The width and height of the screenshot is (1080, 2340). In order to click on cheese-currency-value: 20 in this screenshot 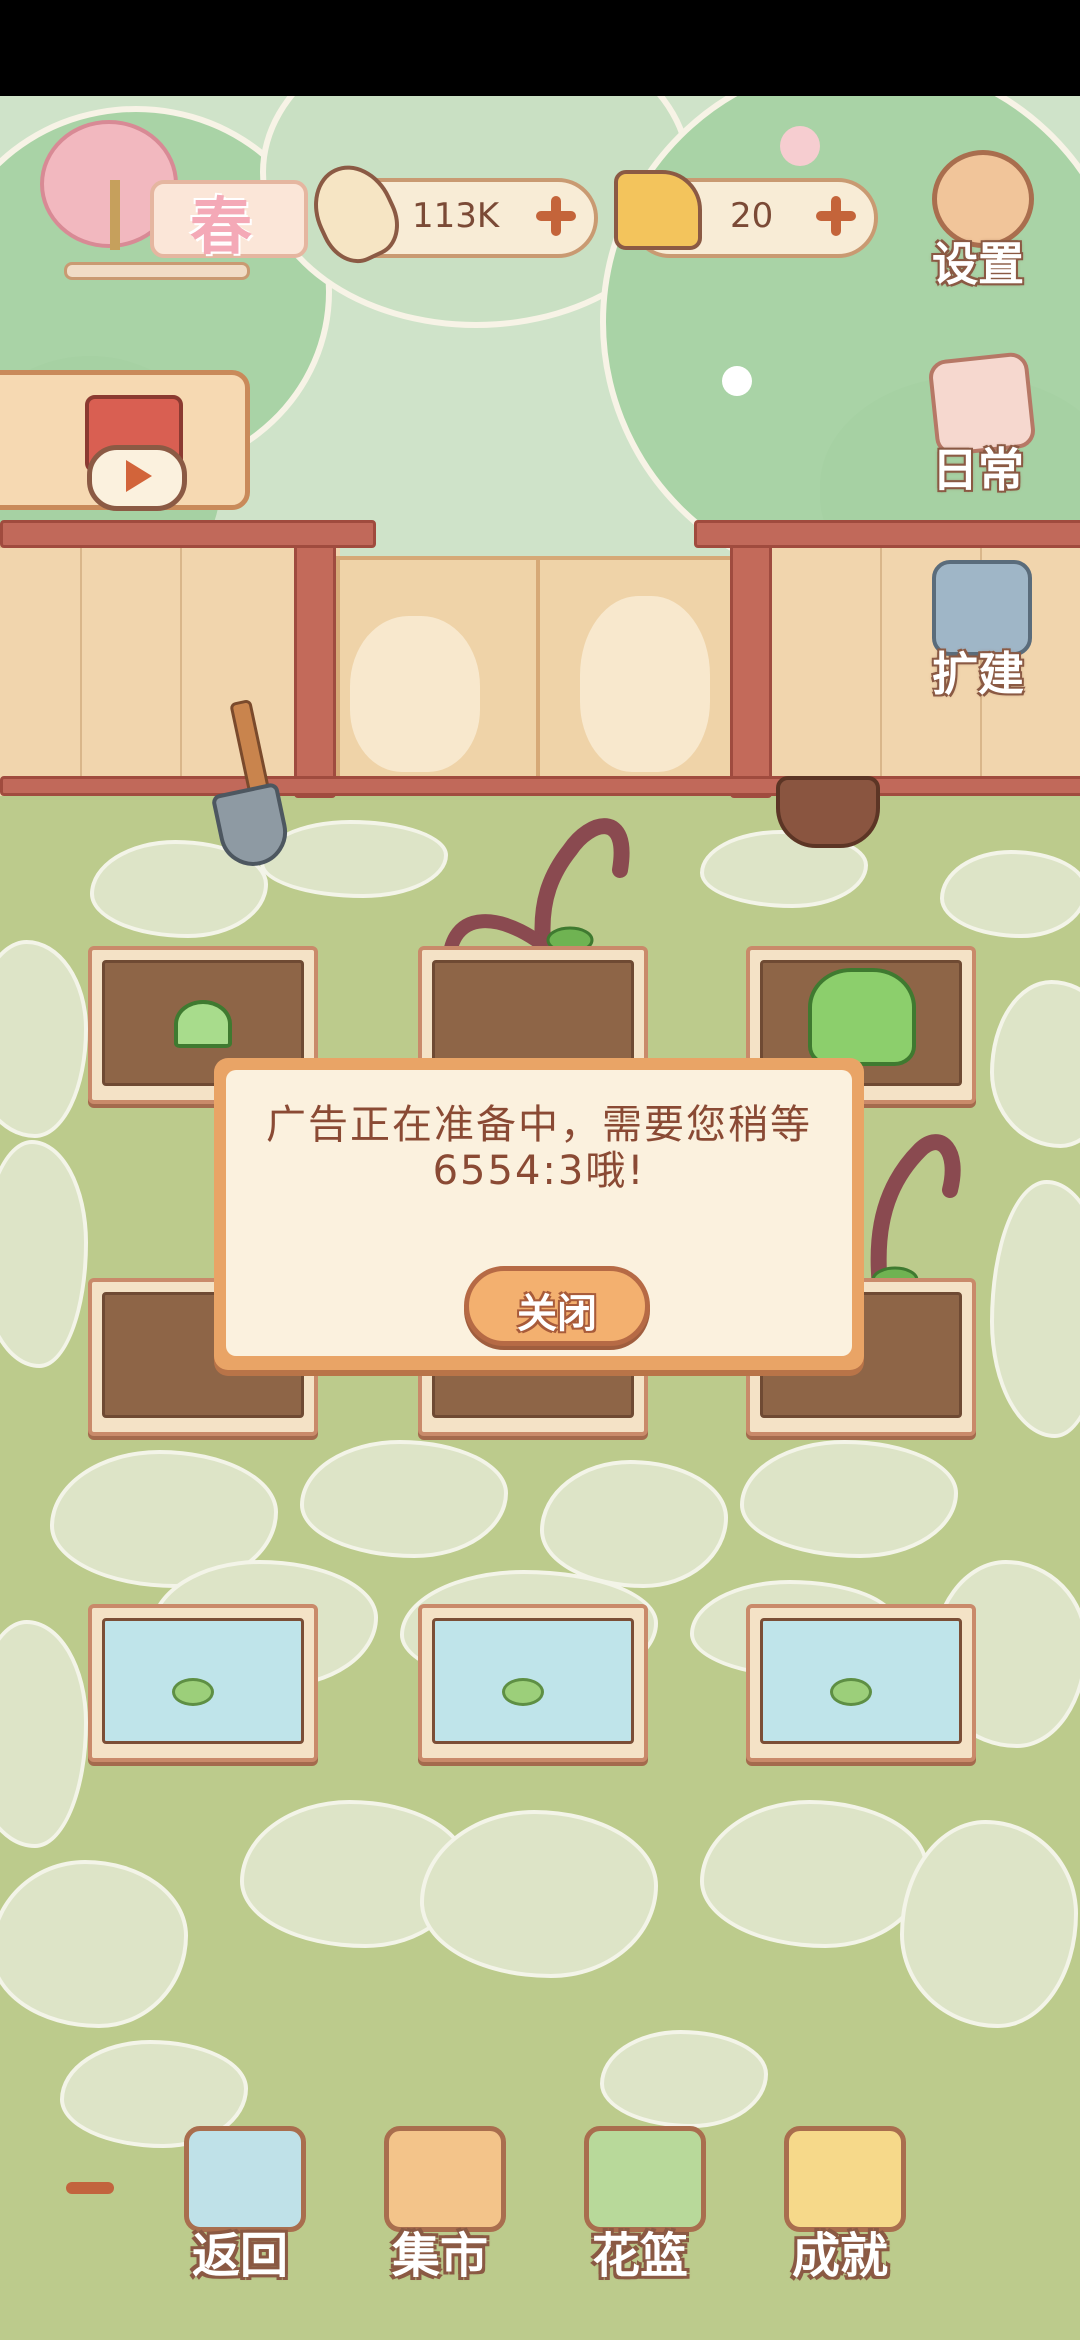, I will do `click(752, 216)`.